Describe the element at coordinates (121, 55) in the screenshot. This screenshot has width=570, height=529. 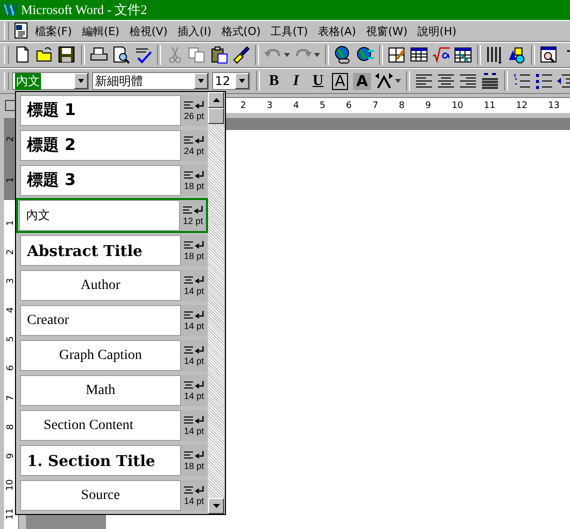
I see `print-preview-icon` at that location.